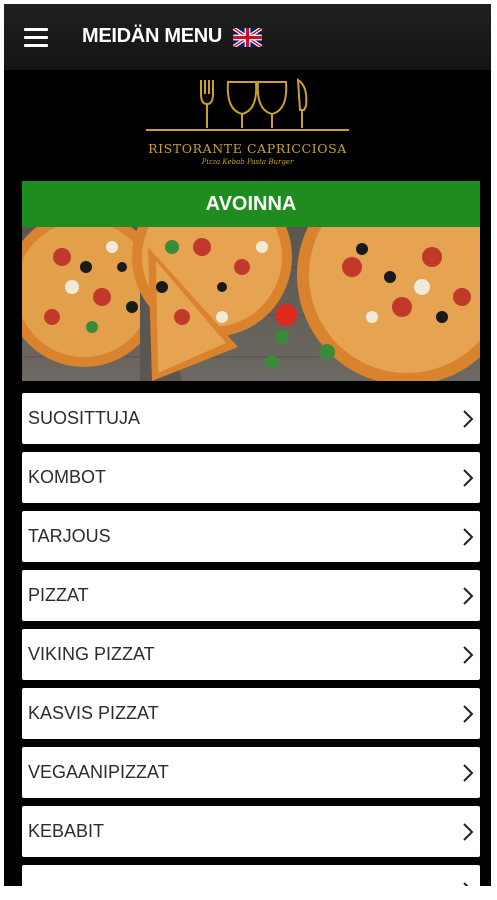 Image resolution: width=497 pixels, height=900 pixels. I want to click on menu-item-label: VIKING PIZZAT, so click(91, 654).